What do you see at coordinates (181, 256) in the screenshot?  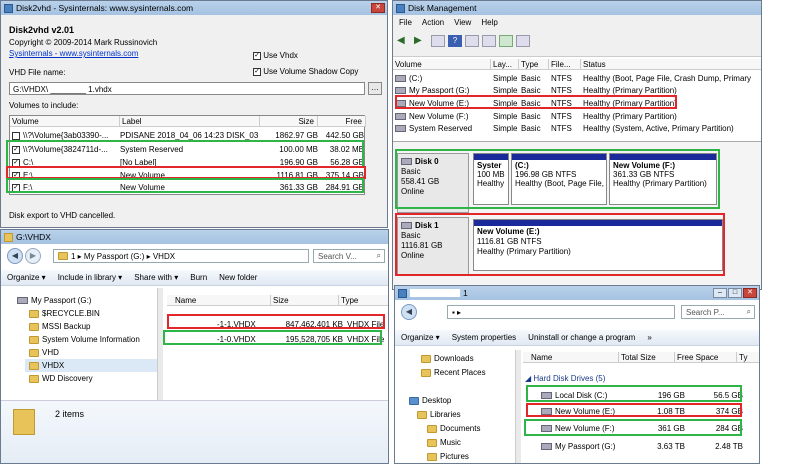 I see `address-bar: 1 ▸ My Passport (G:) ▸ VHDX` at bounding box center [181, 256].